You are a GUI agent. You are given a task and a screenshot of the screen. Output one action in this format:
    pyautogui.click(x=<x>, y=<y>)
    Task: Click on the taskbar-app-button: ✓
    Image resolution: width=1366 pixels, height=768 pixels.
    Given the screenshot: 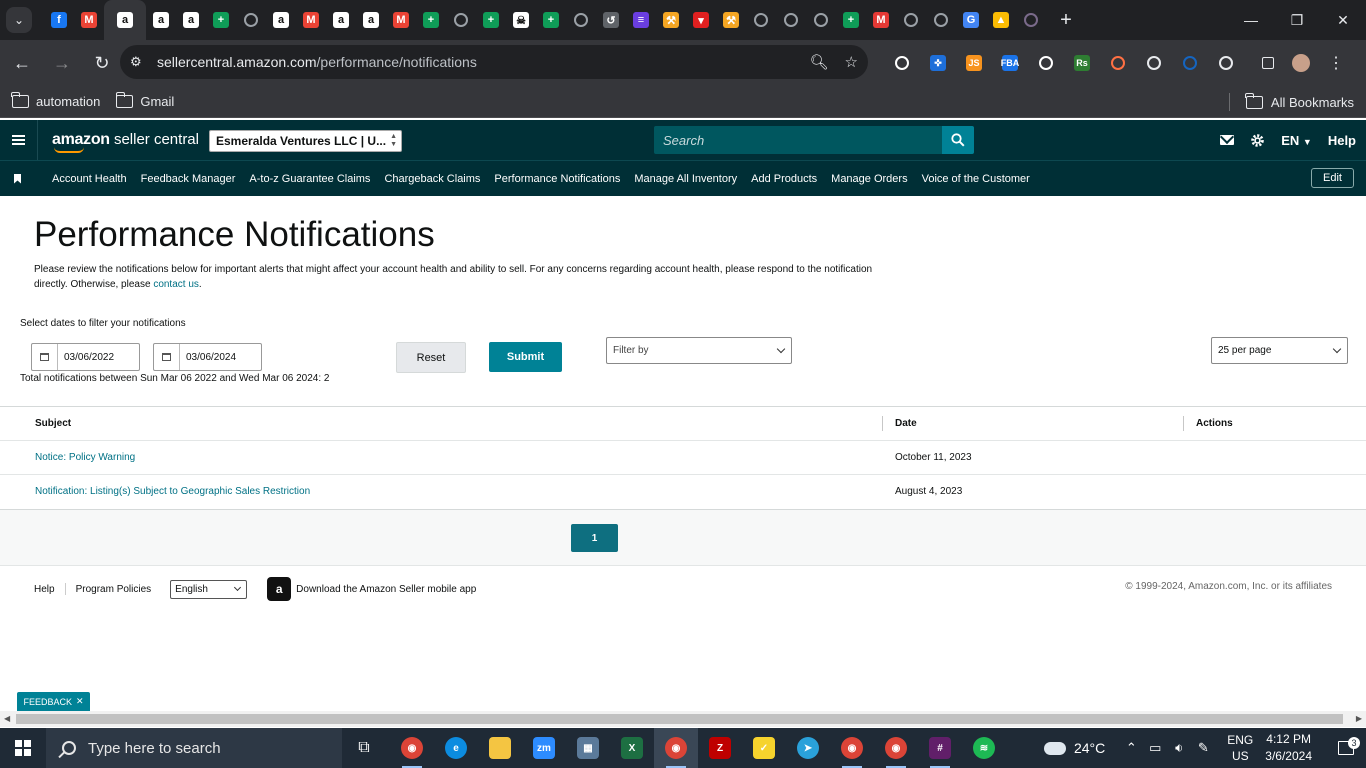 What is the action you would take?
    pyautogui.click(x=764, y=748)
    